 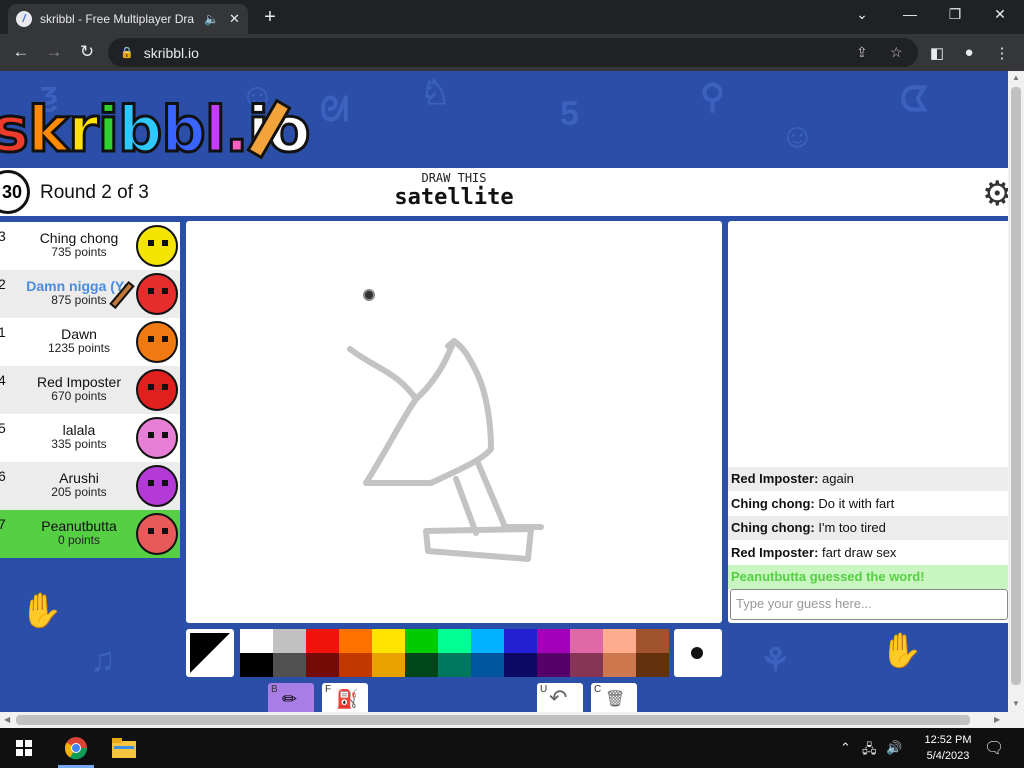 What do you see at coordinates (128, 19) in the screenshot?
I see `browser-tab: / skribbl - Free Multiplayer Dra 🔈 ✕` at bounding box center [128, 19].